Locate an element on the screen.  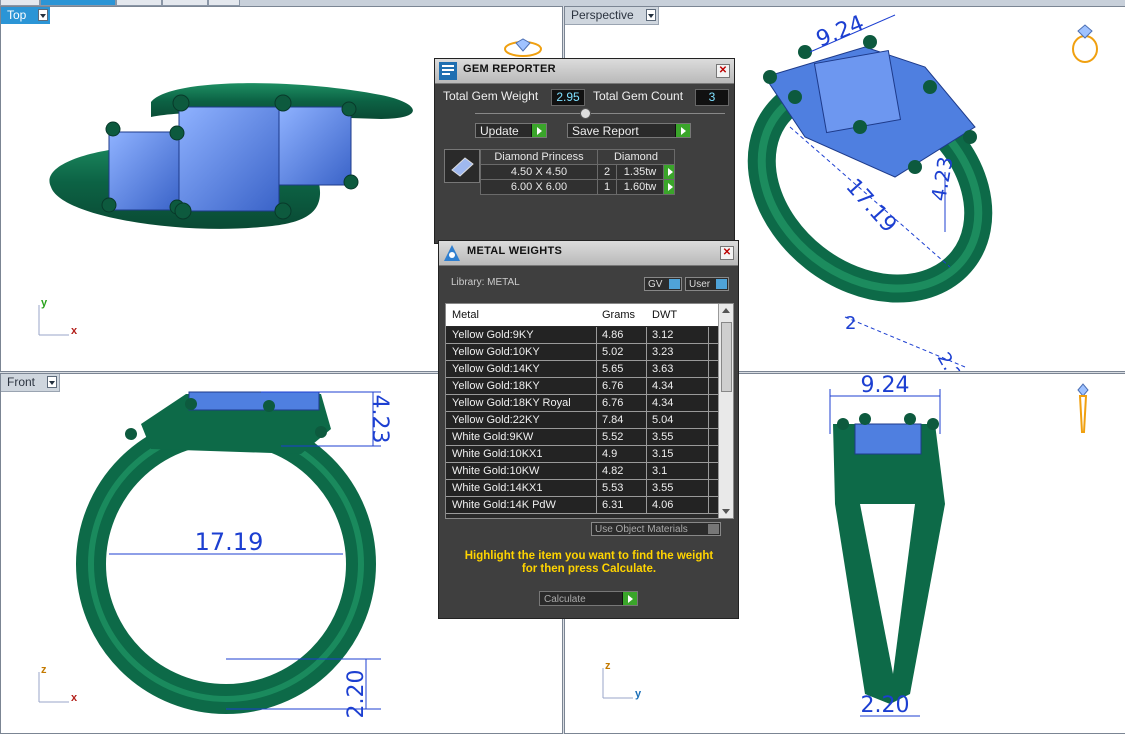
axis-label-z: z is located at coordinates (608, 666).